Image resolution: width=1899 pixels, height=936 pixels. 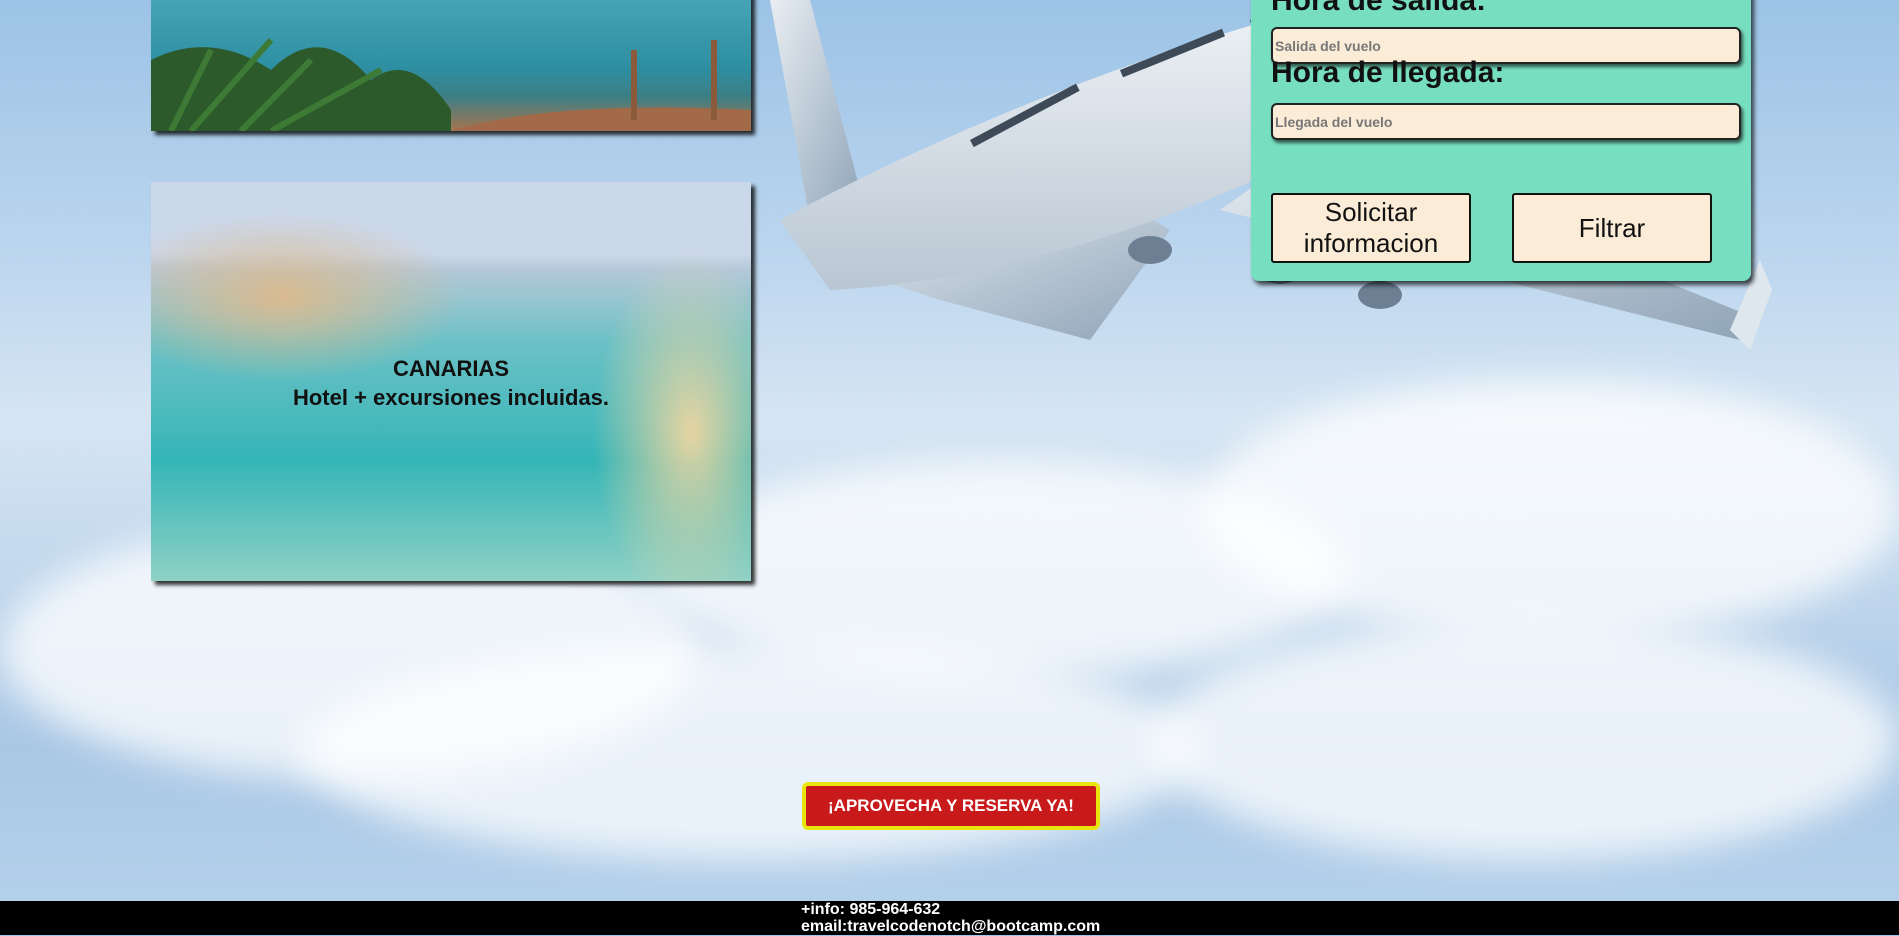 I want to click on arrival-label: Hora de llegada:, so click(x=1388, y=72).